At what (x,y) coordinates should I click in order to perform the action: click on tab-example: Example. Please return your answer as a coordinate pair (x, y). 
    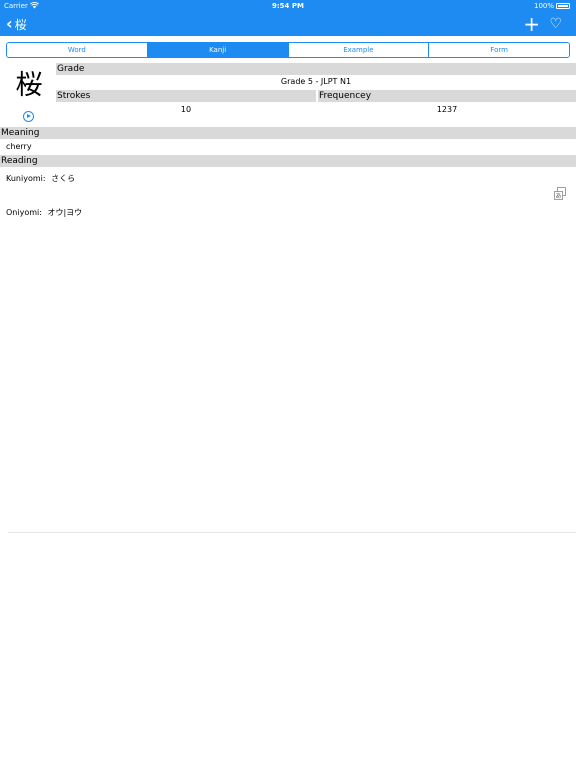
    Looking at the image, I should click on (359, 50).